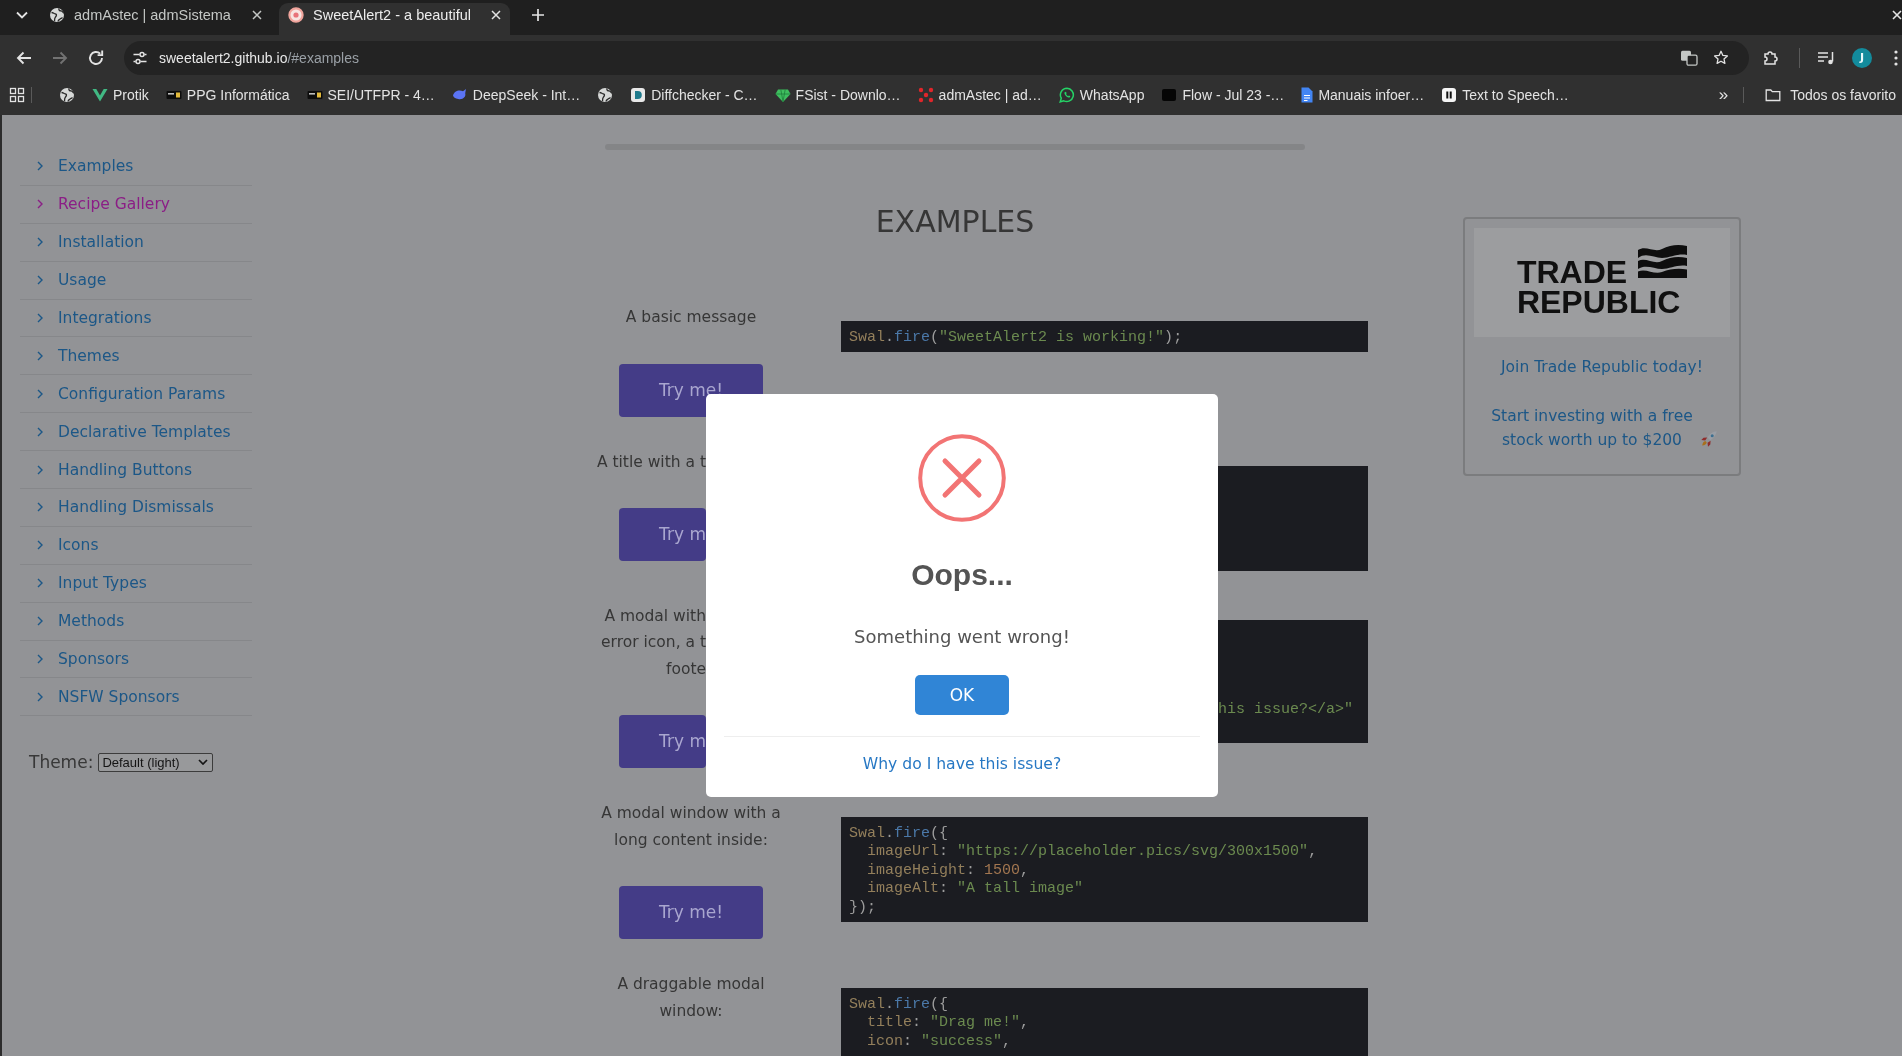 This screenshot has width=1902, height=1056. Describe the element at coordinates (1169, 94) in the screenshot. I see `square-icon` at that location.